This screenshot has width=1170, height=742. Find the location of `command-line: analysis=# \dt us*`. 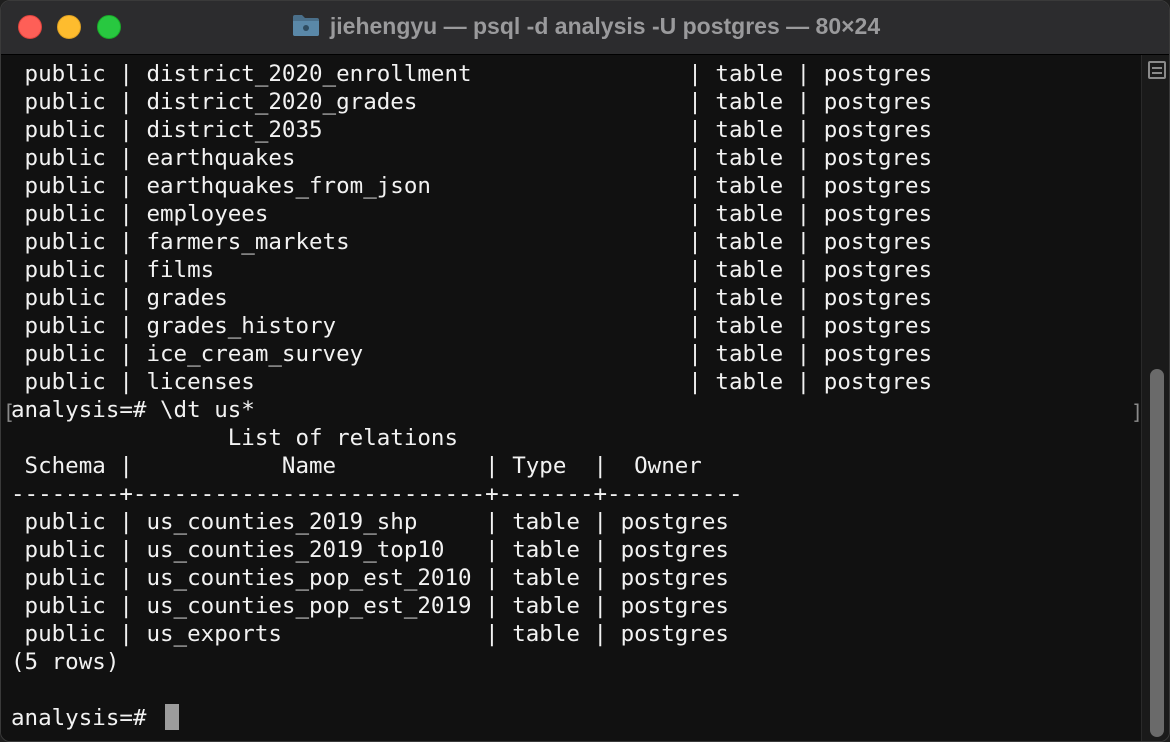

command-line: analysis=# \dt us* is located at coordinates (133, 410).